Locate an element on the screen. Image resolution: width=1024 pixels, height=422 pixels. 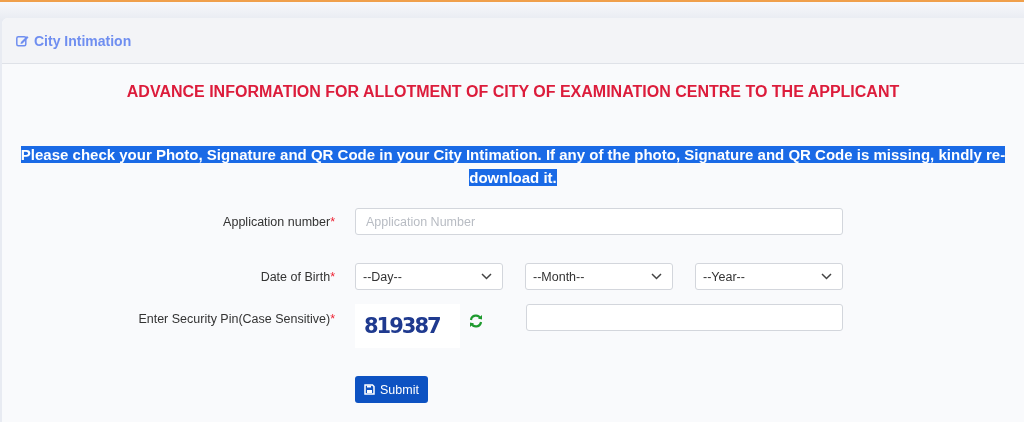
dropdown: --Year-- is located at coordinates (769, 276).